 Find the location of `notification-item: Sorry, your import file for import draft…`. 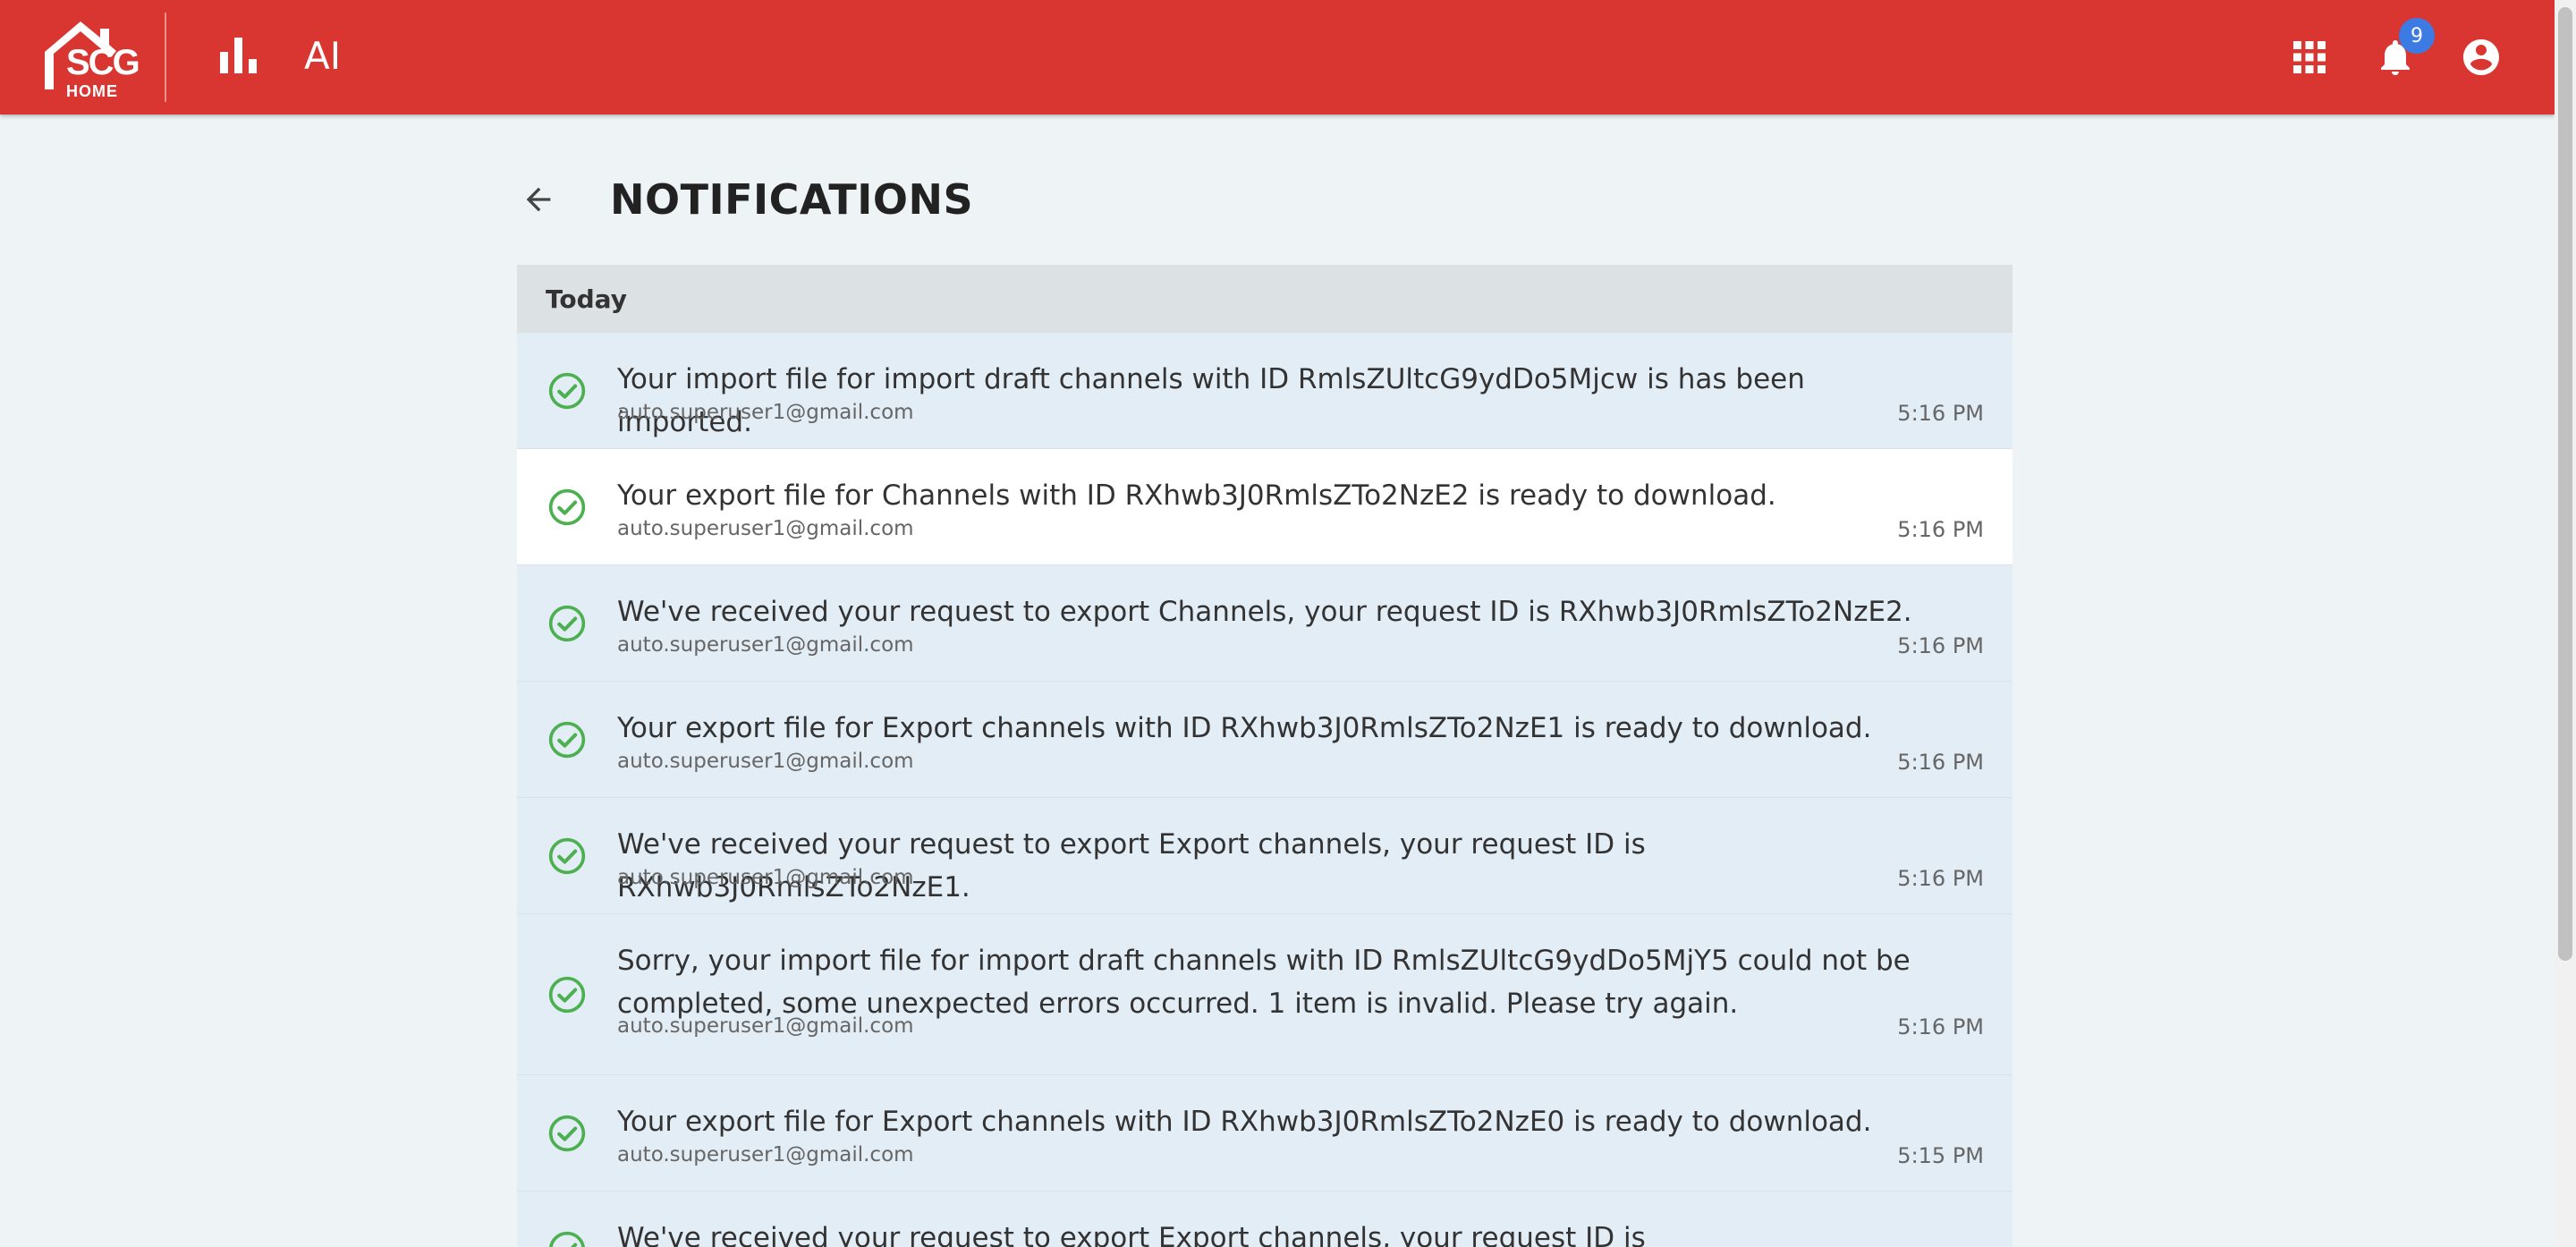

notification-item: Sorry, your import file for import draft… is located at coordinates (1264, 994).